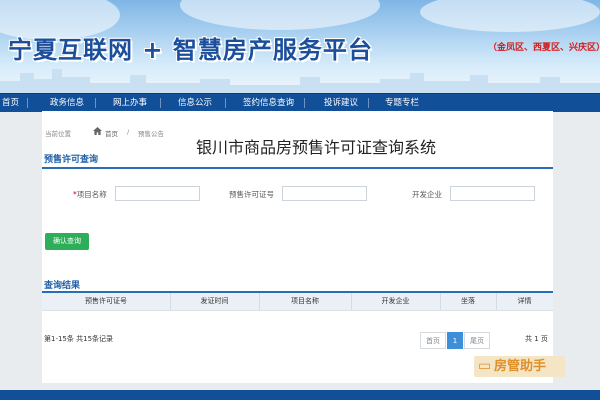  I want to click on column-header-project-name: 项目名称, so click(305, 301).